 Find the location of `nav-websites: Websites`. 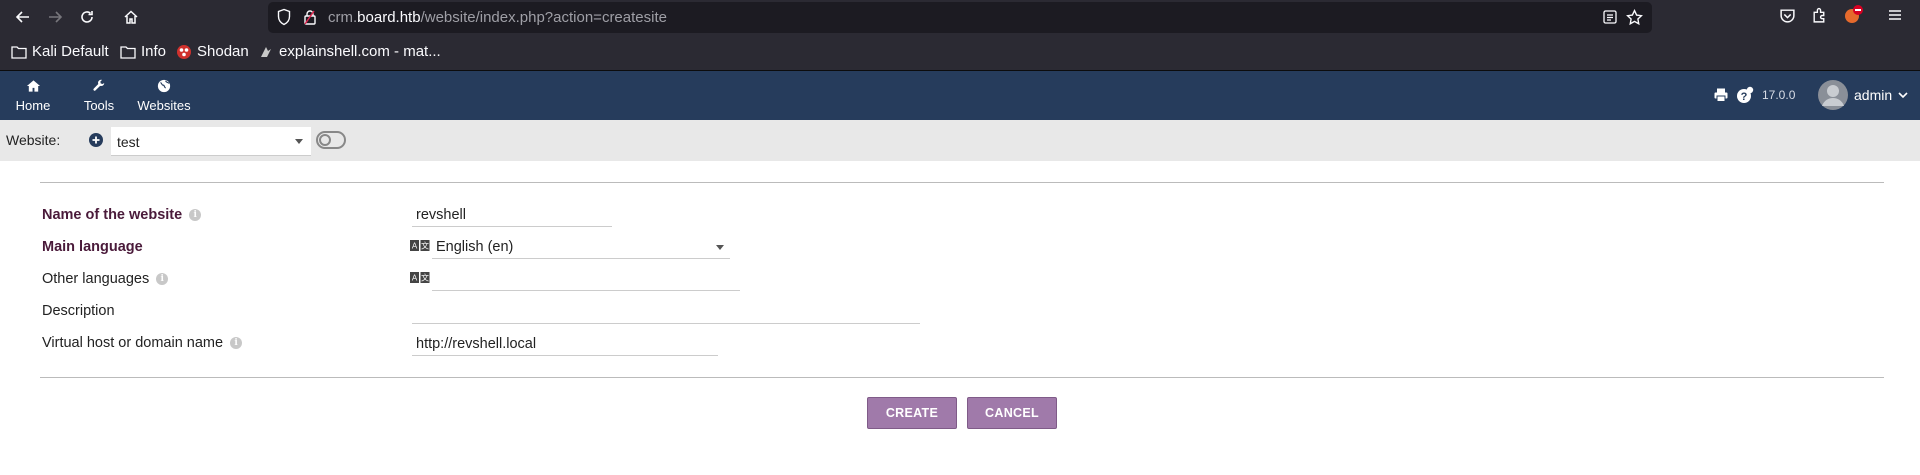

nav-websites: Websites is located at coordinates (164, 96).